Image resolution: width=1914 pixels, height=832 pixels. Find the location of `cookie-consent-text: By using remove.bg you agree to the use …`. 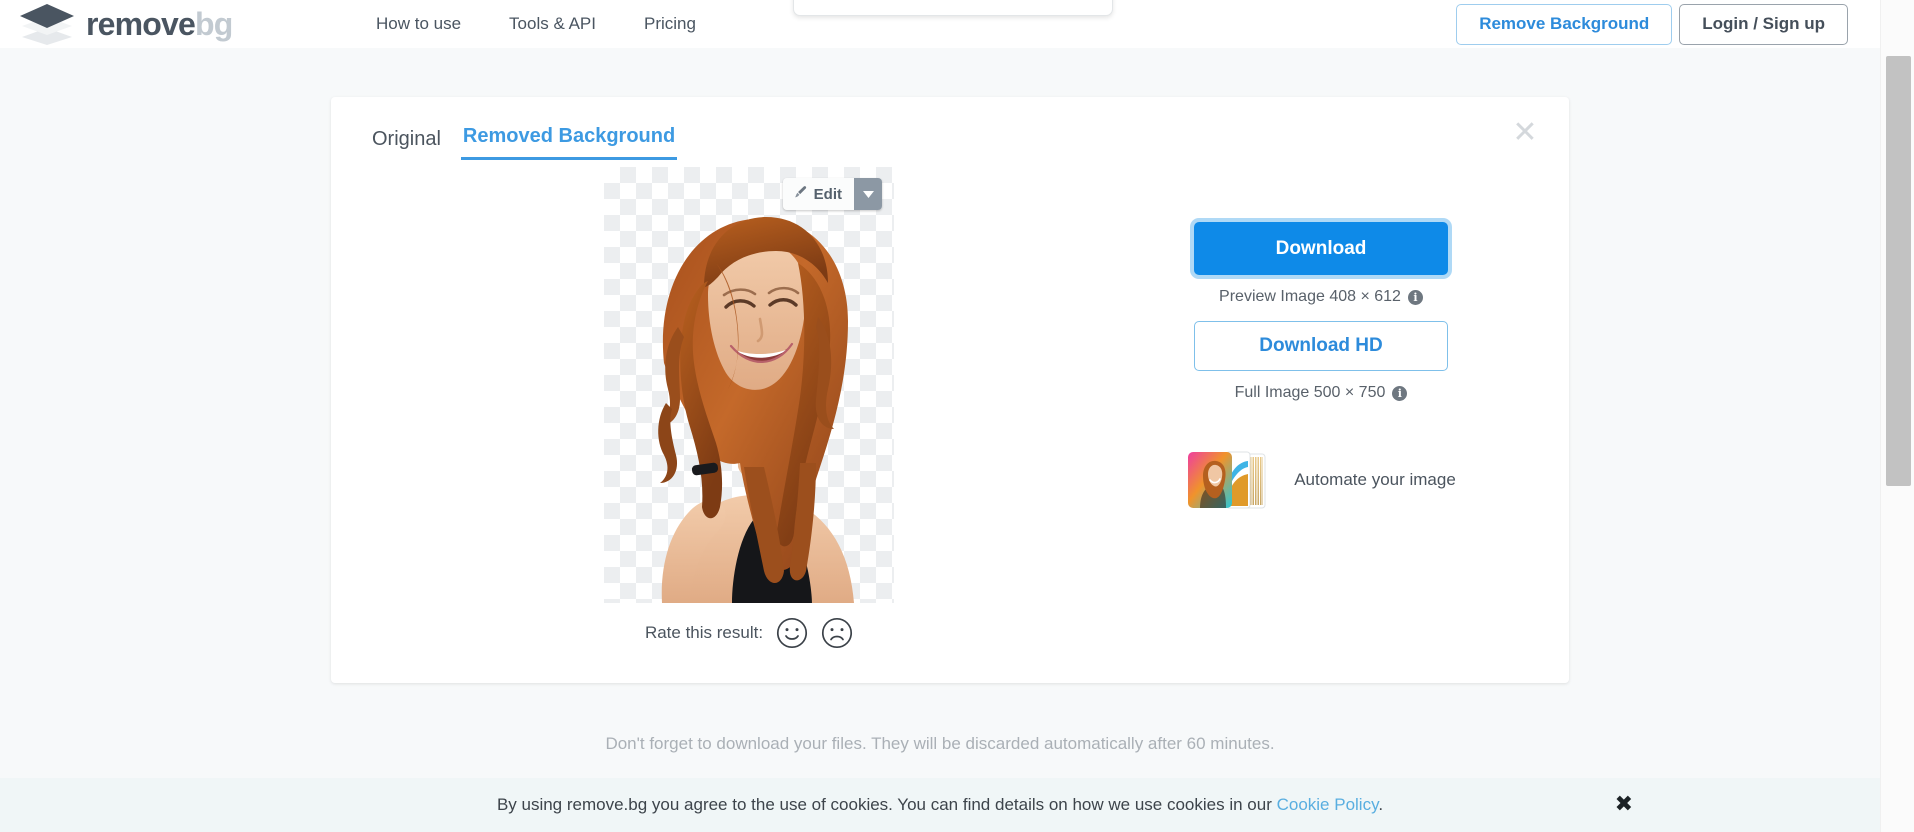

cookie-consent-text: By using remove.bg you agree to the use … is located at coordinates (940, 805).